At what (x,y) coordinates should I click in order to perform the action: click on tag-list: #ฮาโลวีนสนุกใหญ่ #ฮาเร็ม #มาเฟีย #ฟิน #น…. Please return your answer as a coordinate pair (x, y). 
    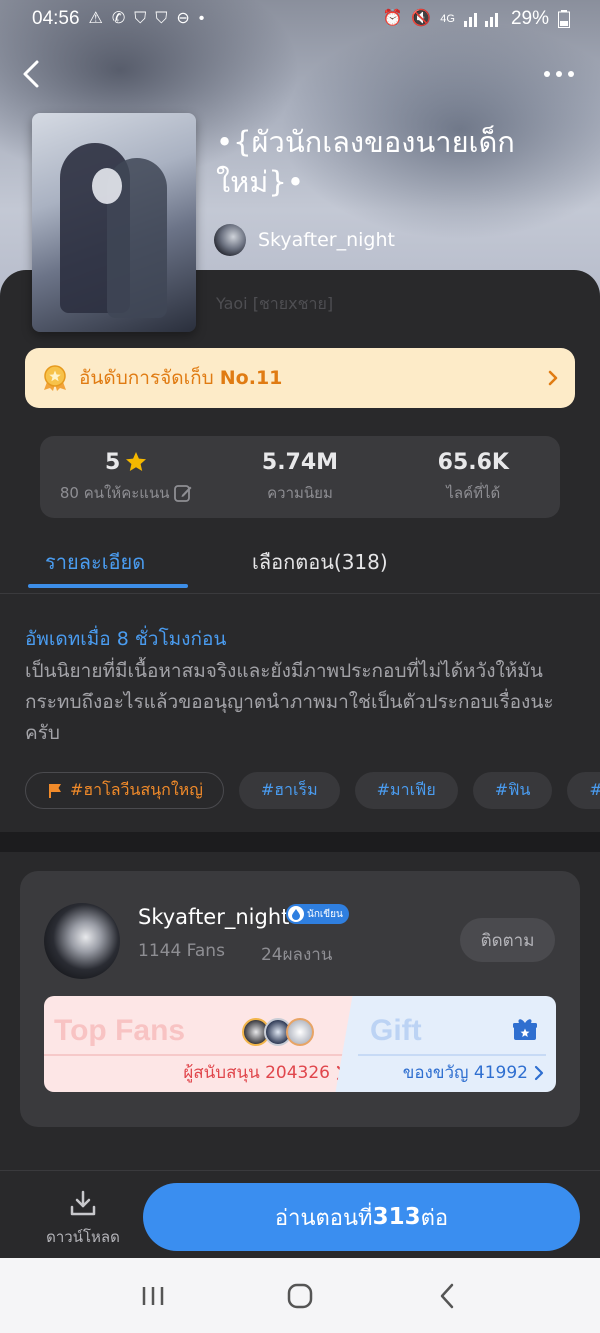
    Looking at the image, I should click on (312, 791).